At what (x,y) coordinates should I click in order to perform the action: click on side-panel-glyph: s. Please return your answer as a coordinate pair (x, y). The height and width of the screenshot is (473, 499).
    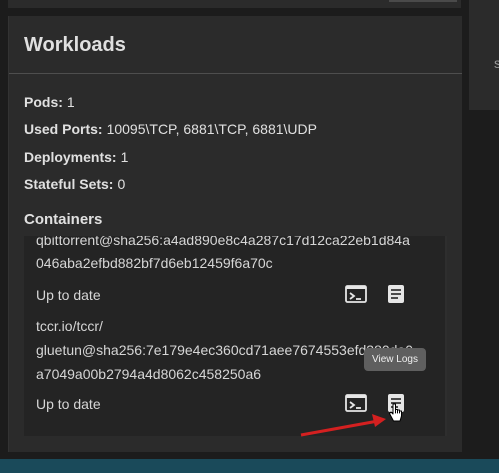
    Looking at the image, I should click on (496, 62).